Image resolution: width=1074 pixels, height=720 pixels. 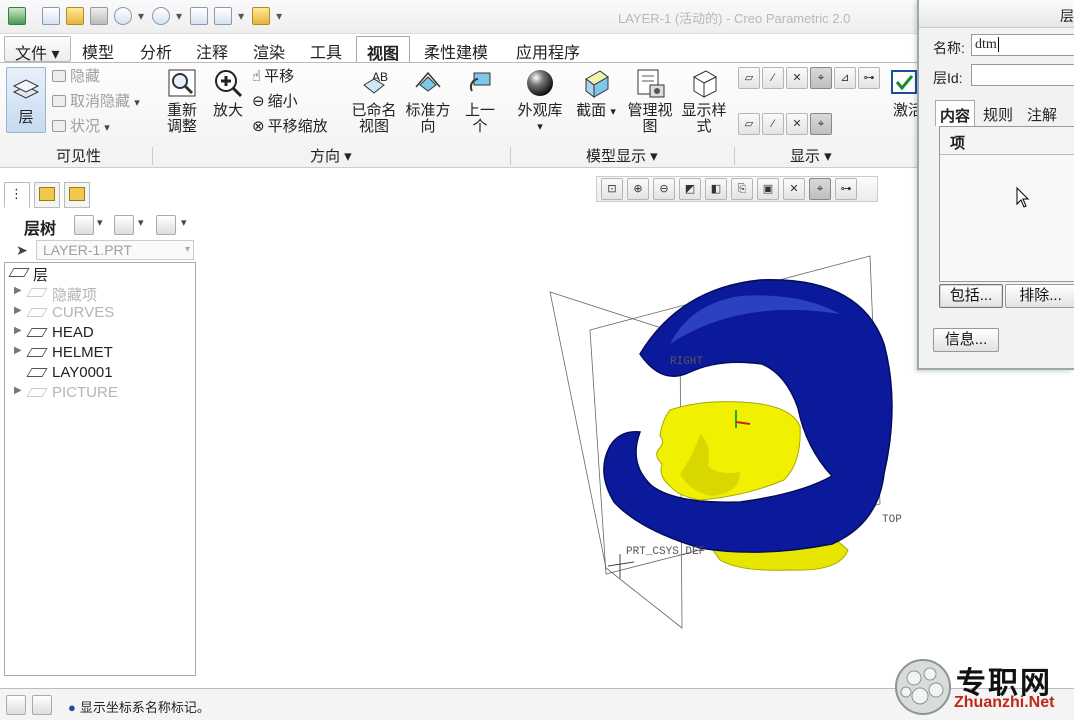 I want to click on csys-display-icon: ⌖, so click(x=820, y=189).